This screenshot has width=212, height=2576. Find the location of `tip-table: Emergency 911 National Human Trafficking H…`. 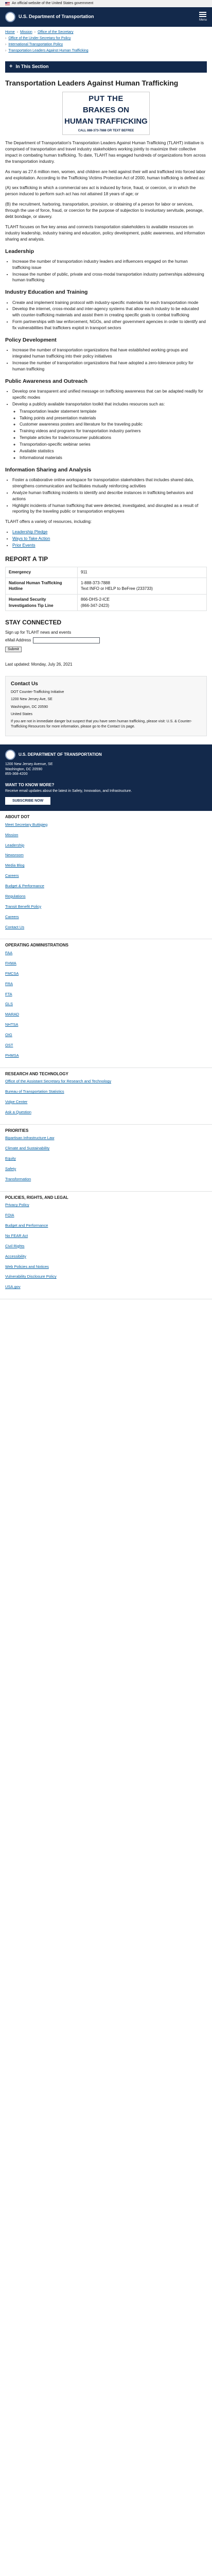

tip-table: Emergency 911 National Human Trafficking H… is located at coordinates (106, 589).